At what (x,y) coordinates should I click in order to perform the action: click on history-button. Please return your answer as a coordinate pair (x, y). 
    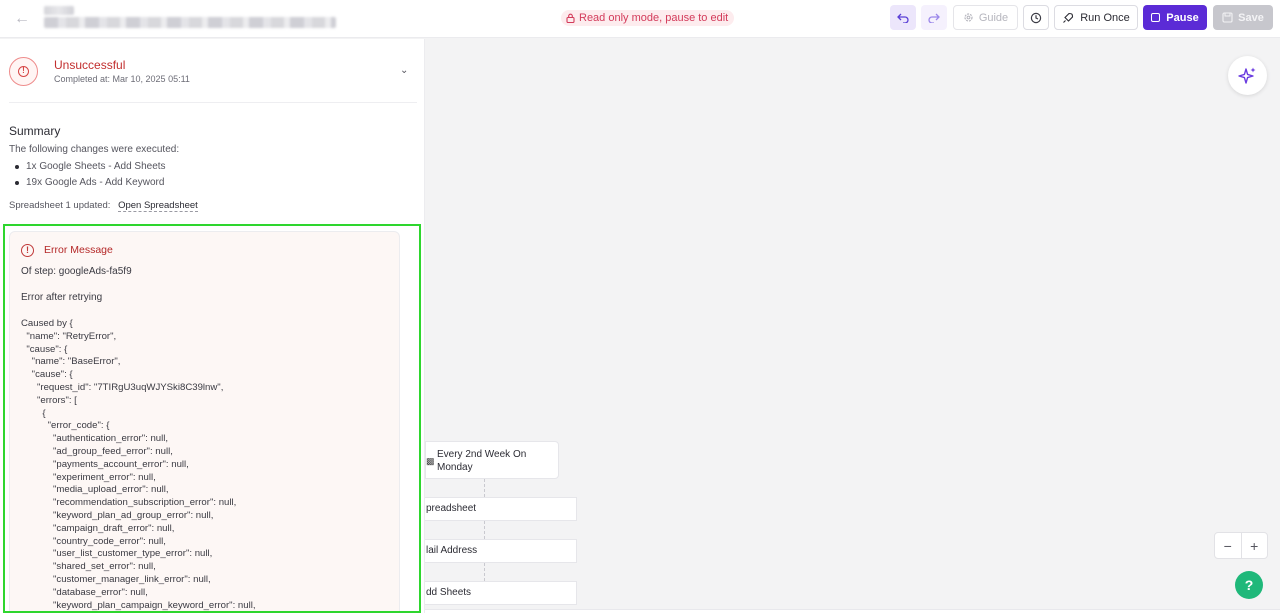
    Looking at the image, I should click on (1036, 17).